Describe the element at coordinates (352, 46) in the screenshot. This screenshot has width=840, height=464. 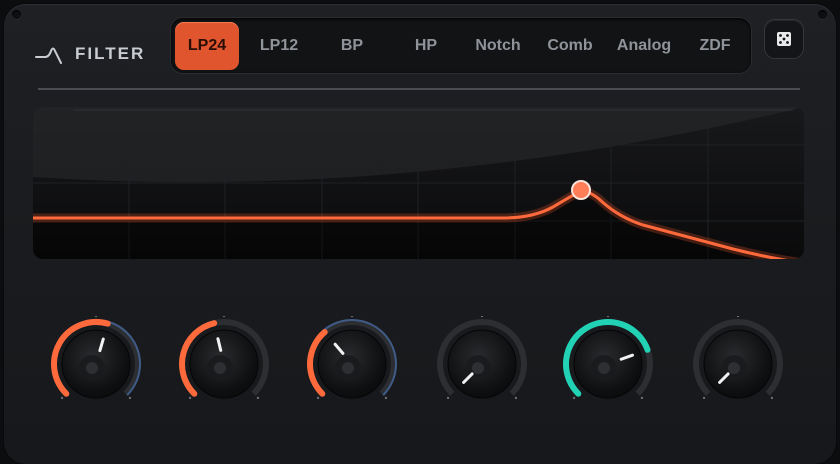
I see `tab-bp: BP` at that location.